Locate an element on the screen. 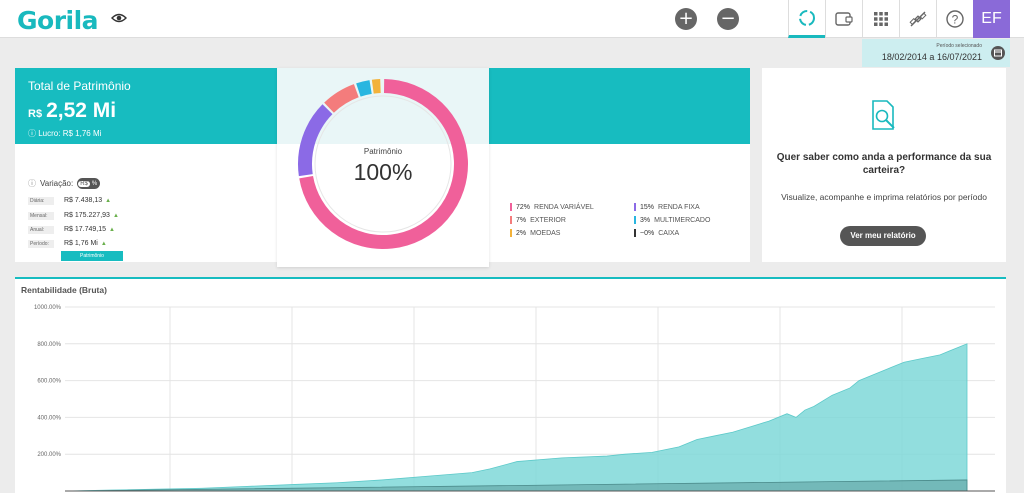 The width and height of the screenshot is (1024, 493). donut-panel: Patrimônio 100% is located at coordinates (383, 167).